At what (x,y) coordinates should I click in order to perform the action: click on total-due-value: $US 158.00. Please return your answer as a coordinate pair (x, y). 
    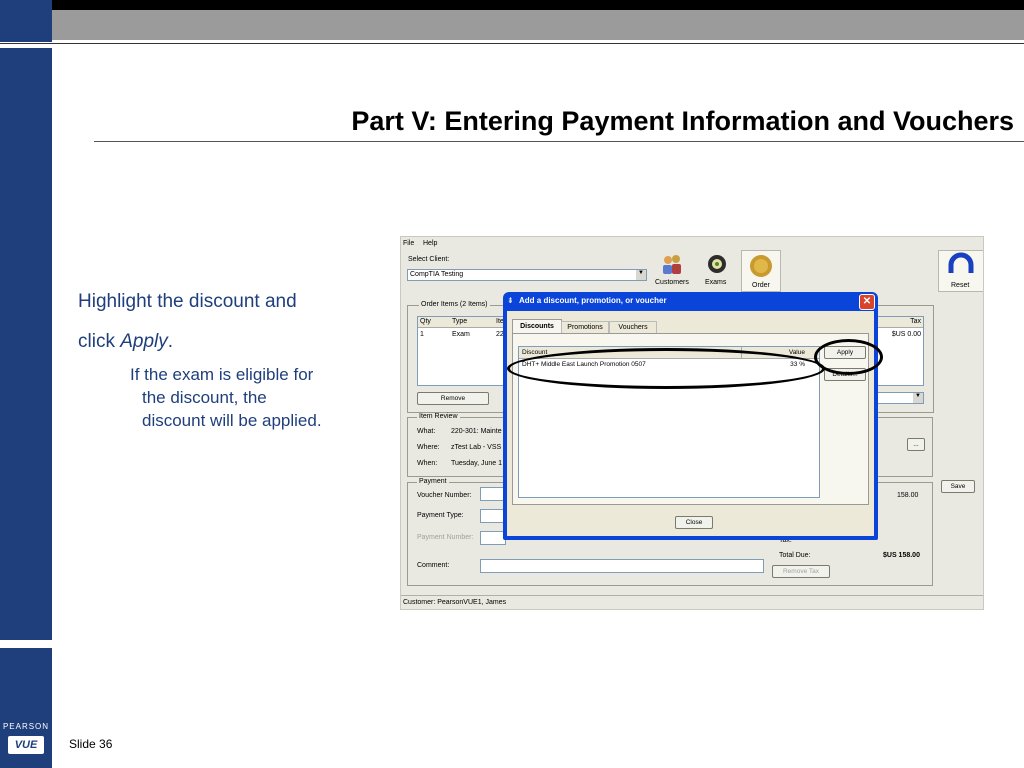
    Looking at the image, I should click on (901, 555).